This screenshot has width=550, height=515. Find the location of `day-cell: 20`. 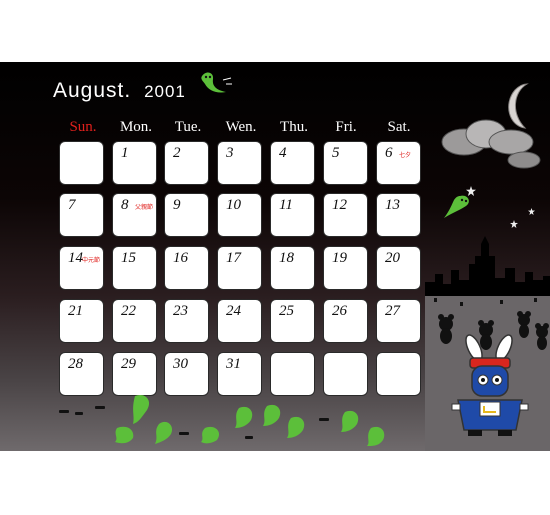

day-cell: 20 is located at coordinates (398, 268).